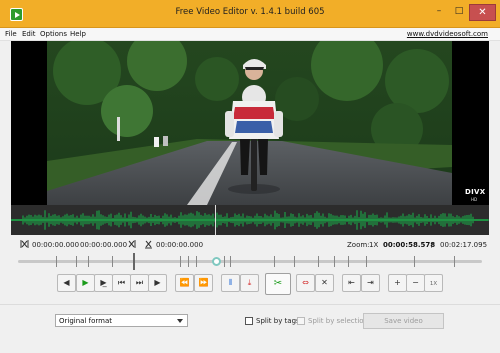 This screenshot has height=353, width=500. Describe the element at coordinates (215, 220) in the screenshot. I see `waveform-playhead` at that location.